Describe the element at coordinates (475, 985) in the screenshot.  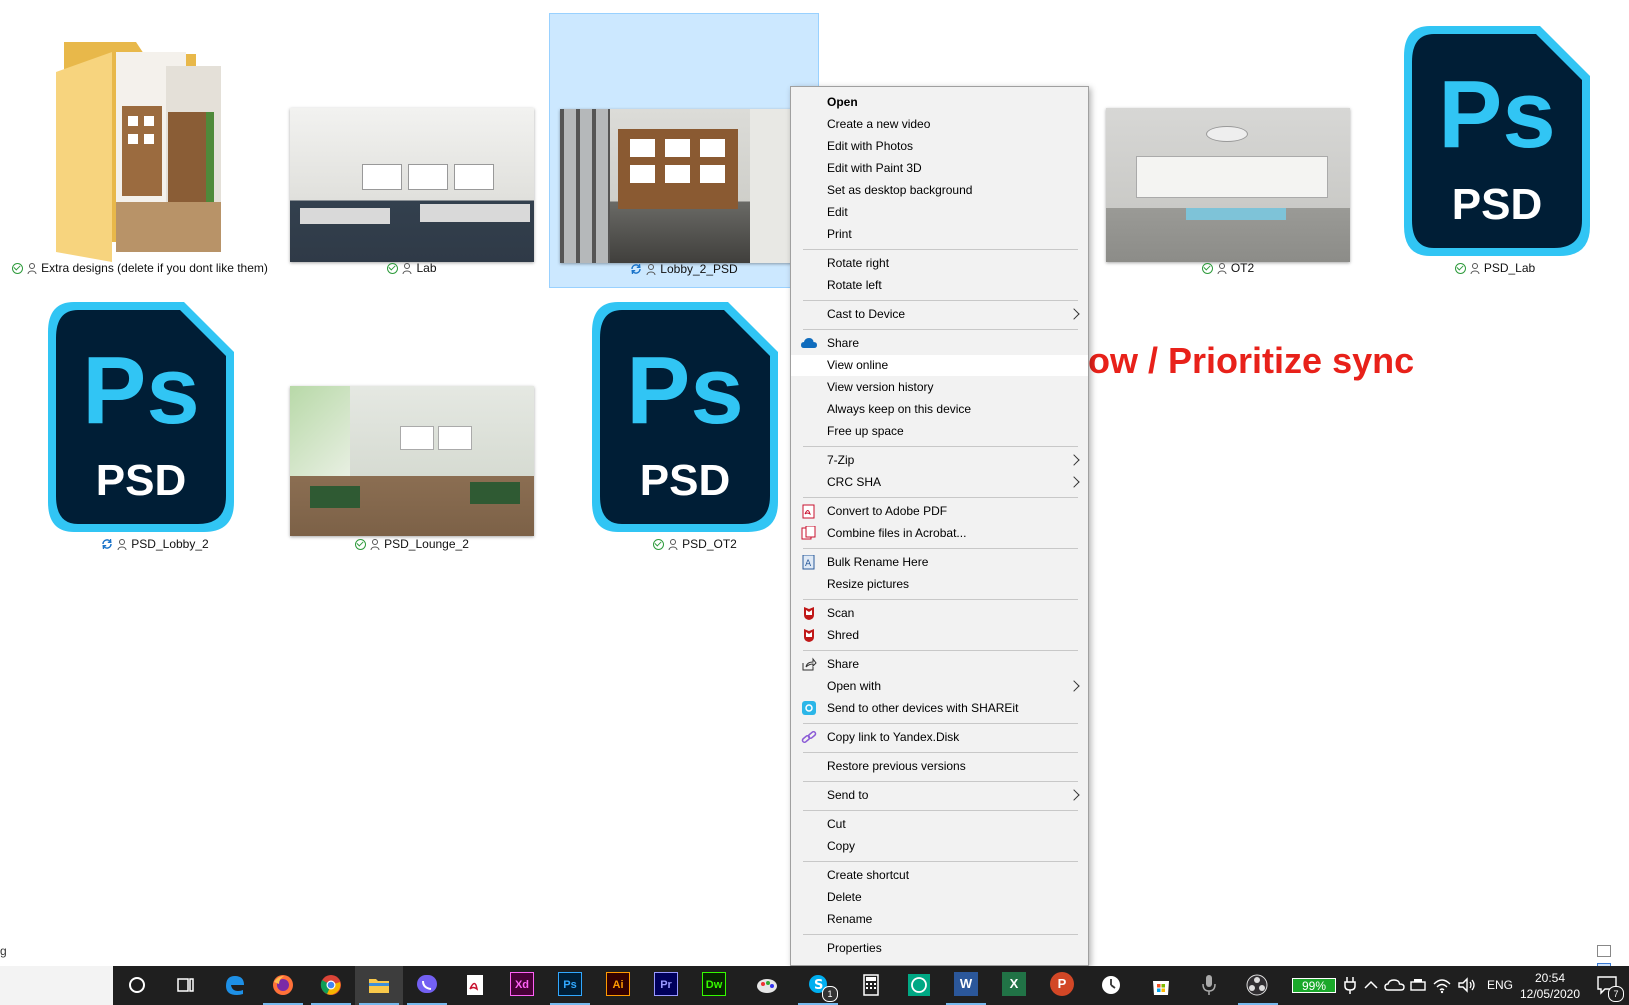
I see `acrobat-reader-icon` at that location.